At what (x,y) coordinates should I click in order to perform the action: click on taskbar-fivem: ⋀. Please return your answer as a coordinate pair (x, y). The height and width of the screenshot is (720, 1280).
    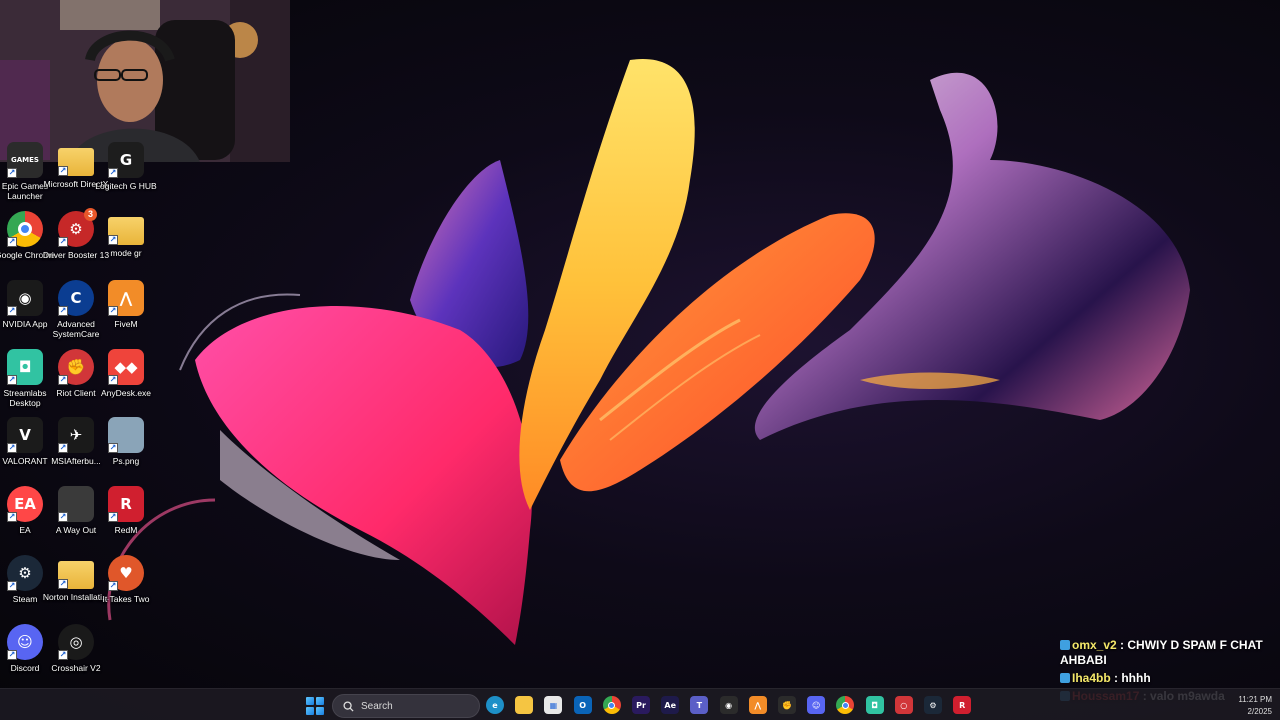
    Looking at the image, I should click on (757, 705).